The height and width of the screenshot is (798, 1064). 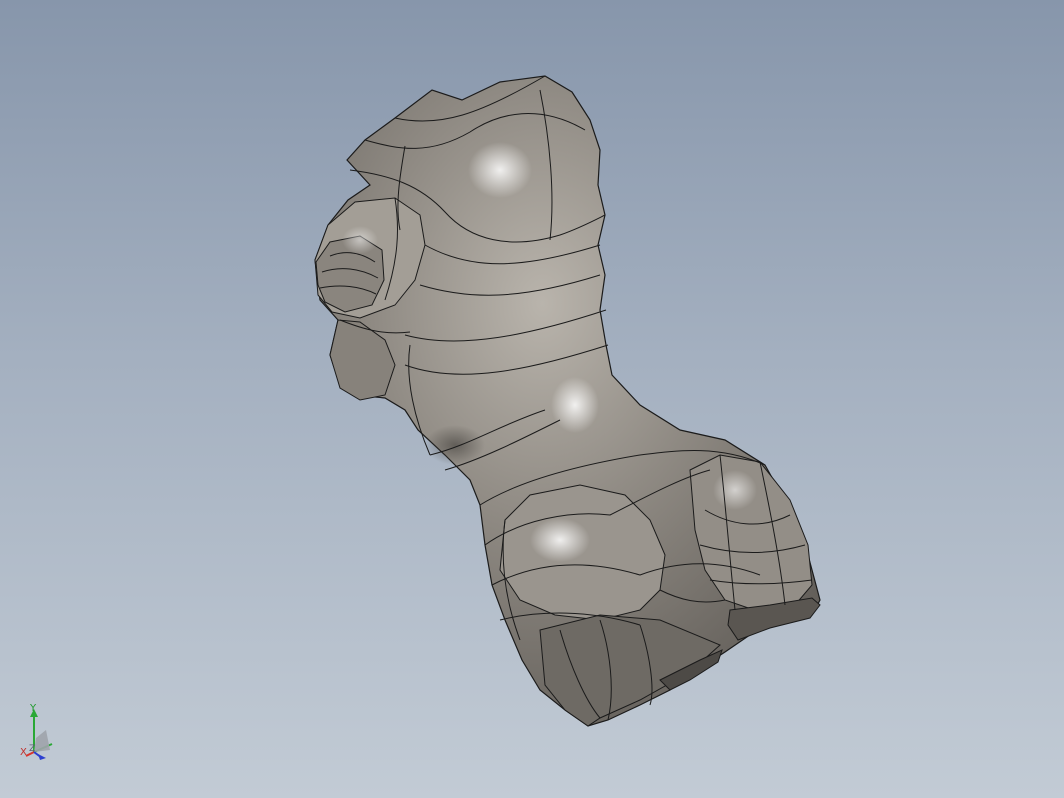 What do you see at coordinates (41, 733) in the screenshot?
I see `view-orientation-triad: Y Z X` at bounding box center [41, 733].